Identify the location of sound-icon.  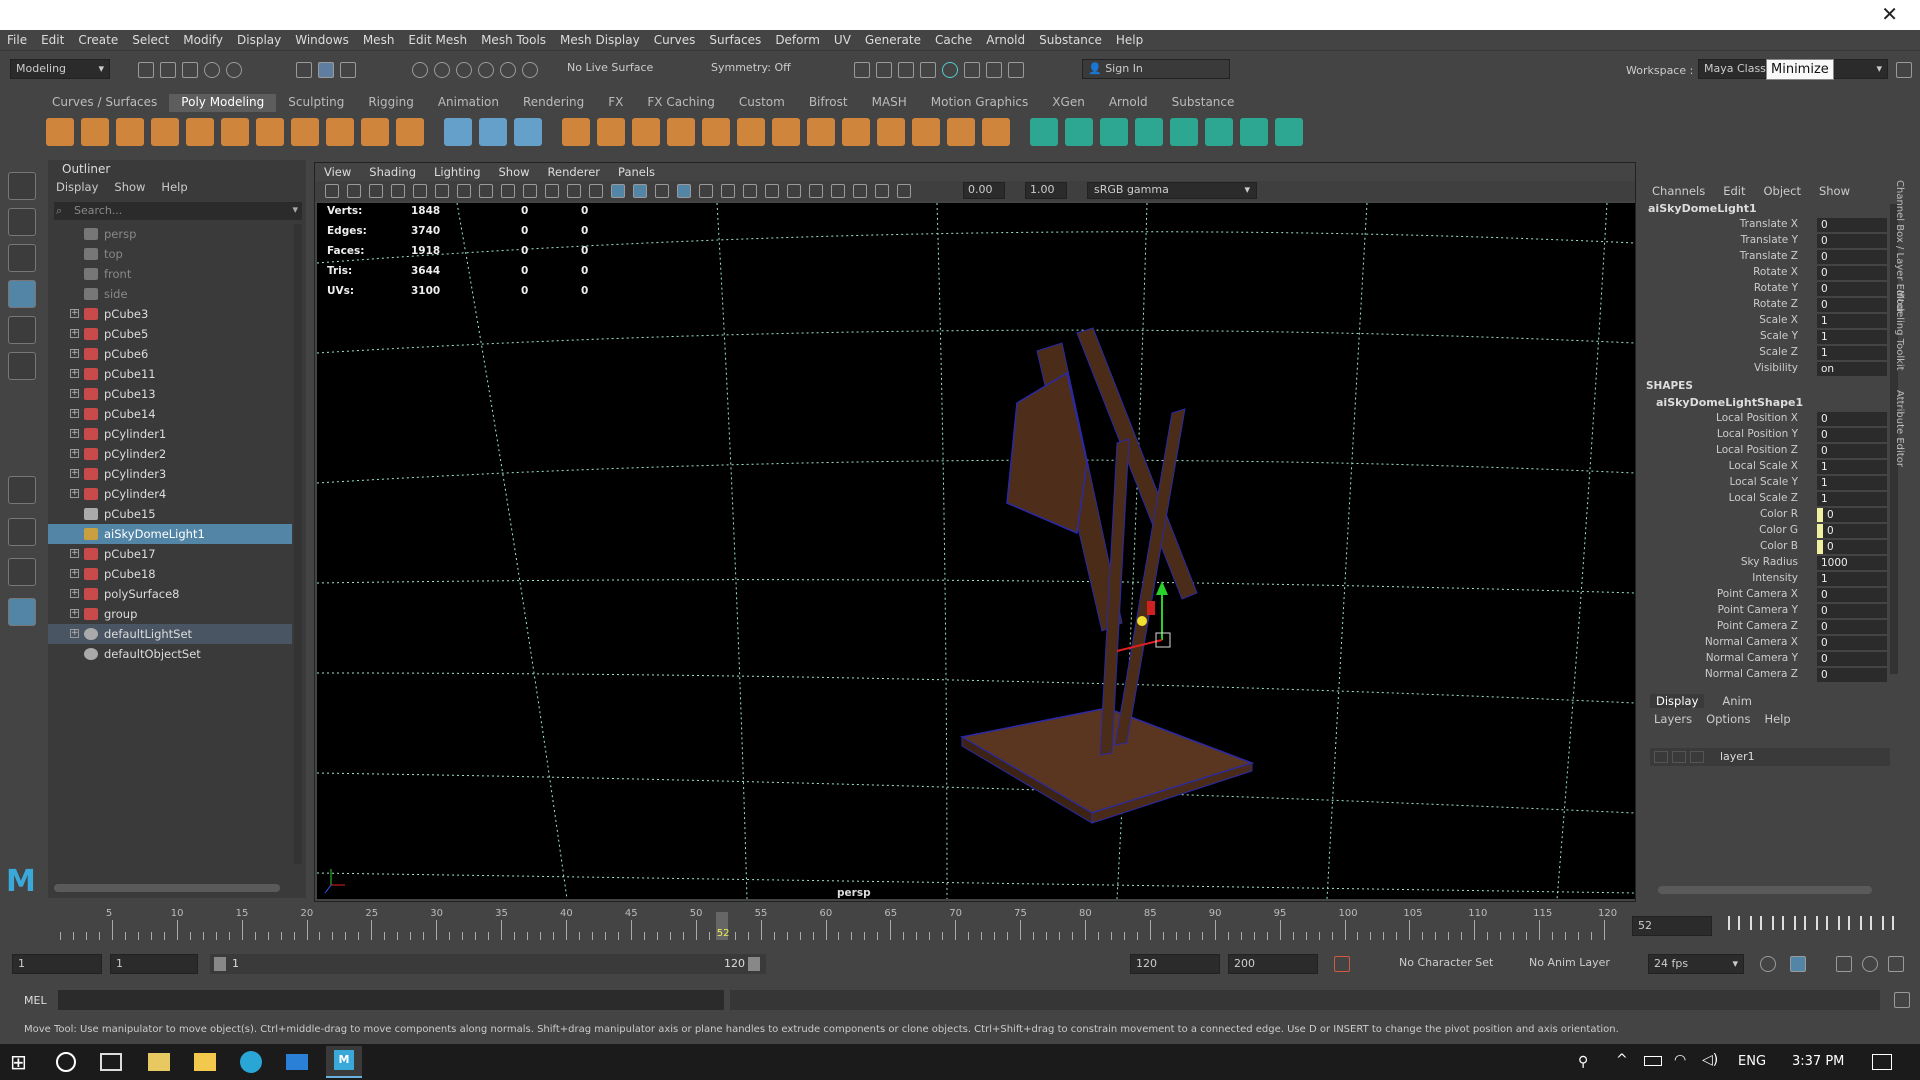
(1844, 964).